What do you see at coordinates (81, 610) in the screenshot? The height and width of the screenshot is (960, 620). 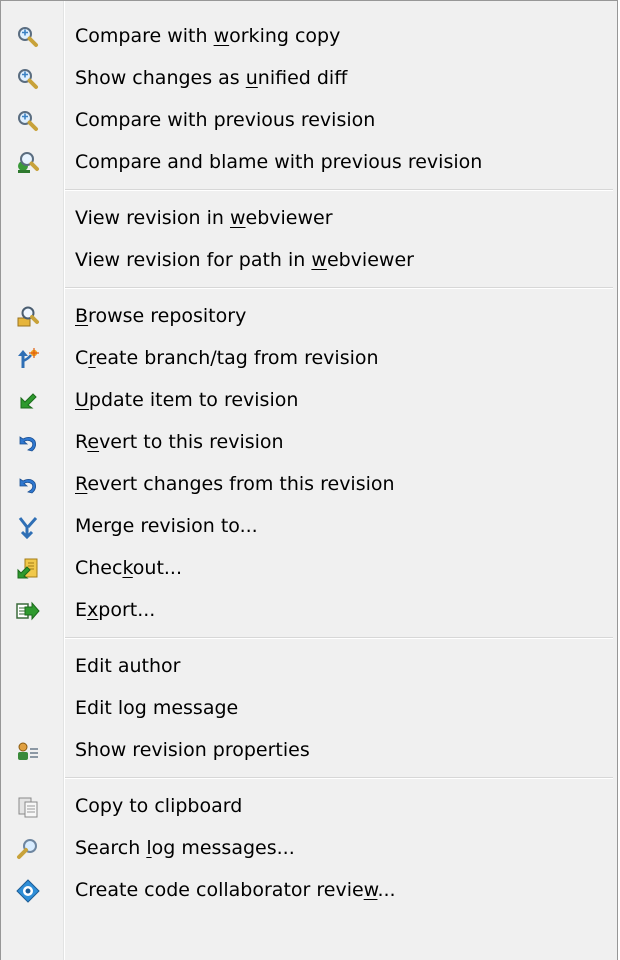 I see `menu-item-label: E` at bounding box center [81, 610].